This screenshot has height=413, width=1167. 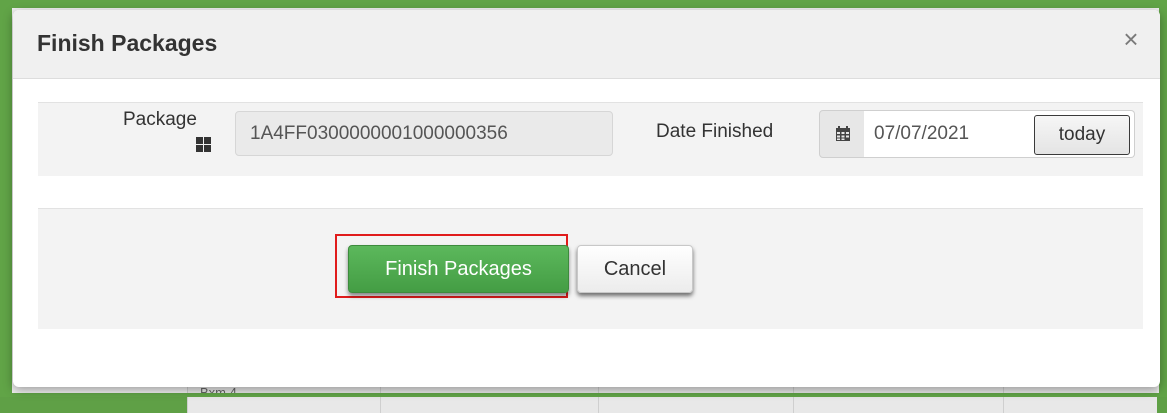 I want to click on date-finished-input: 07/07/2021, so click(x=949, y=134).